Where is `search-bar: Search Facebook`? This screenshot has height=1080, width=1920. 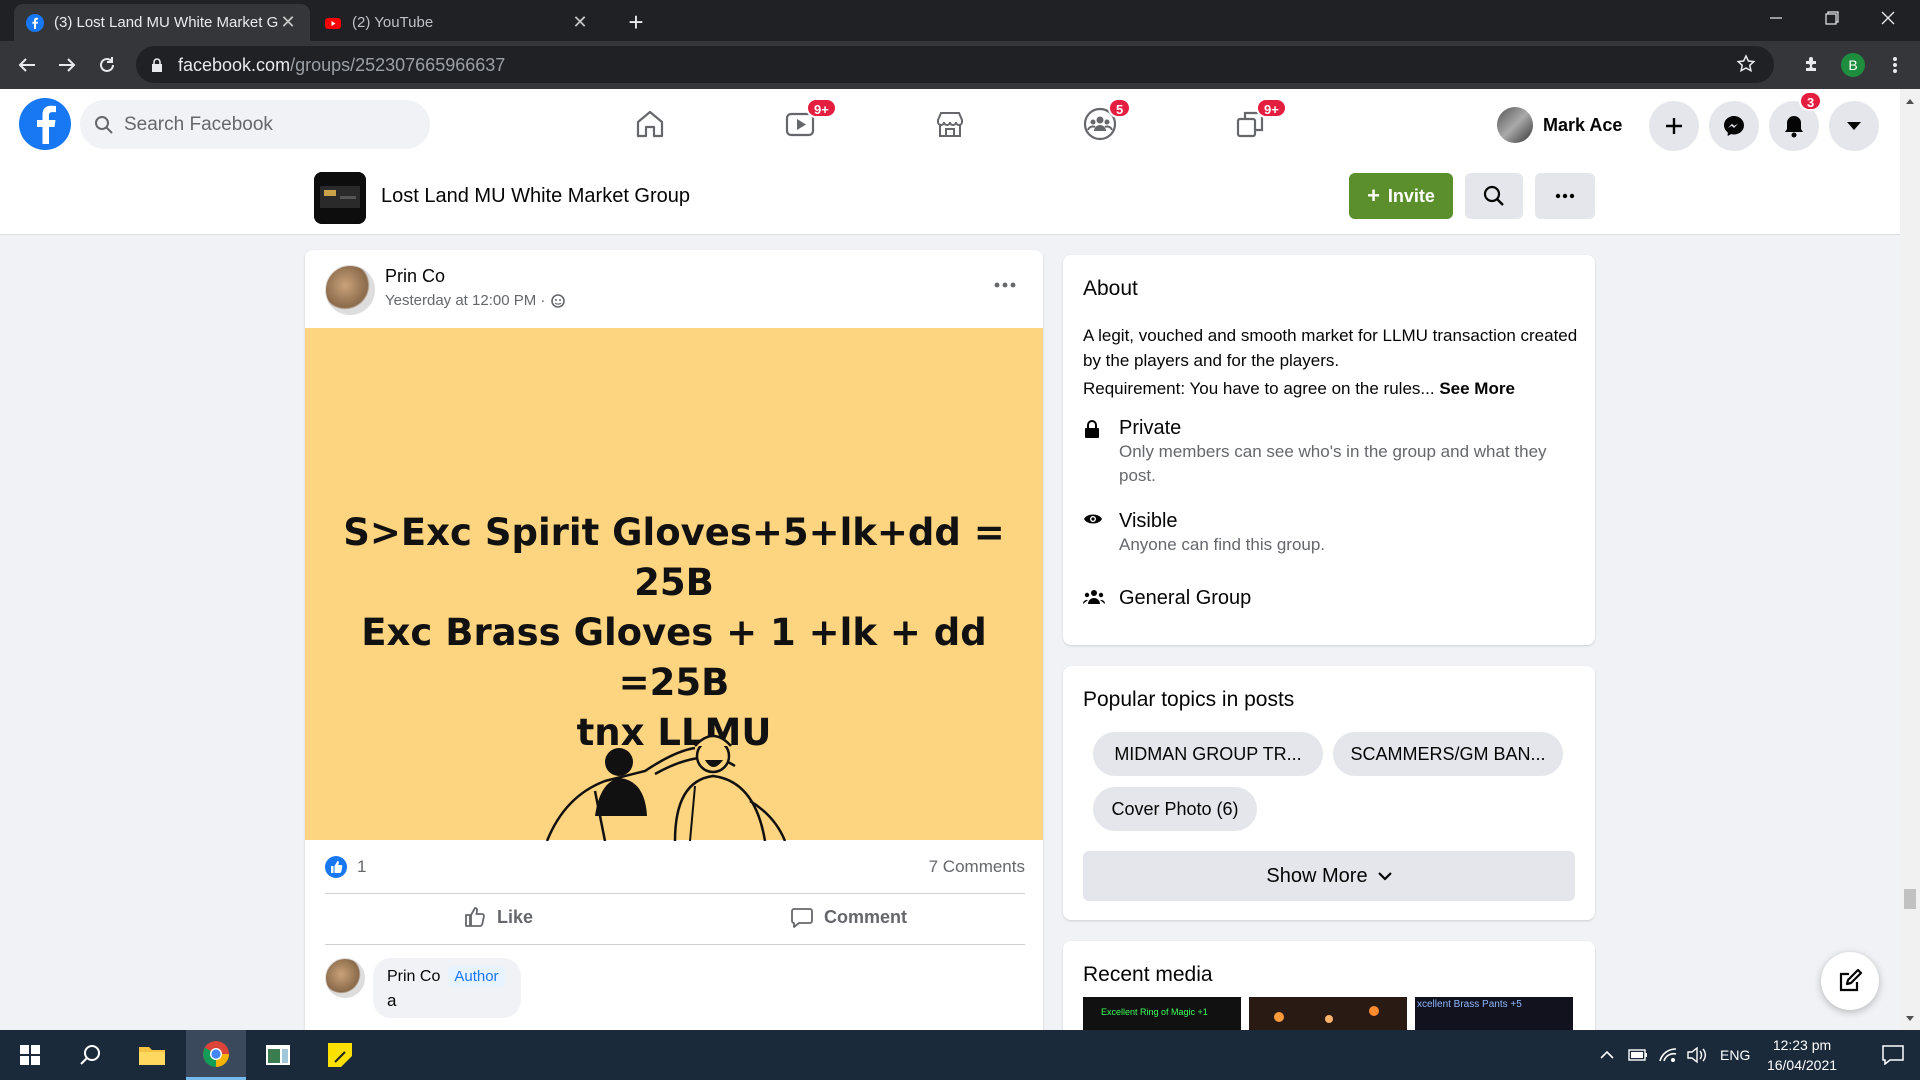 search-bar: Search Facebook is located at coordinates (255, 124).